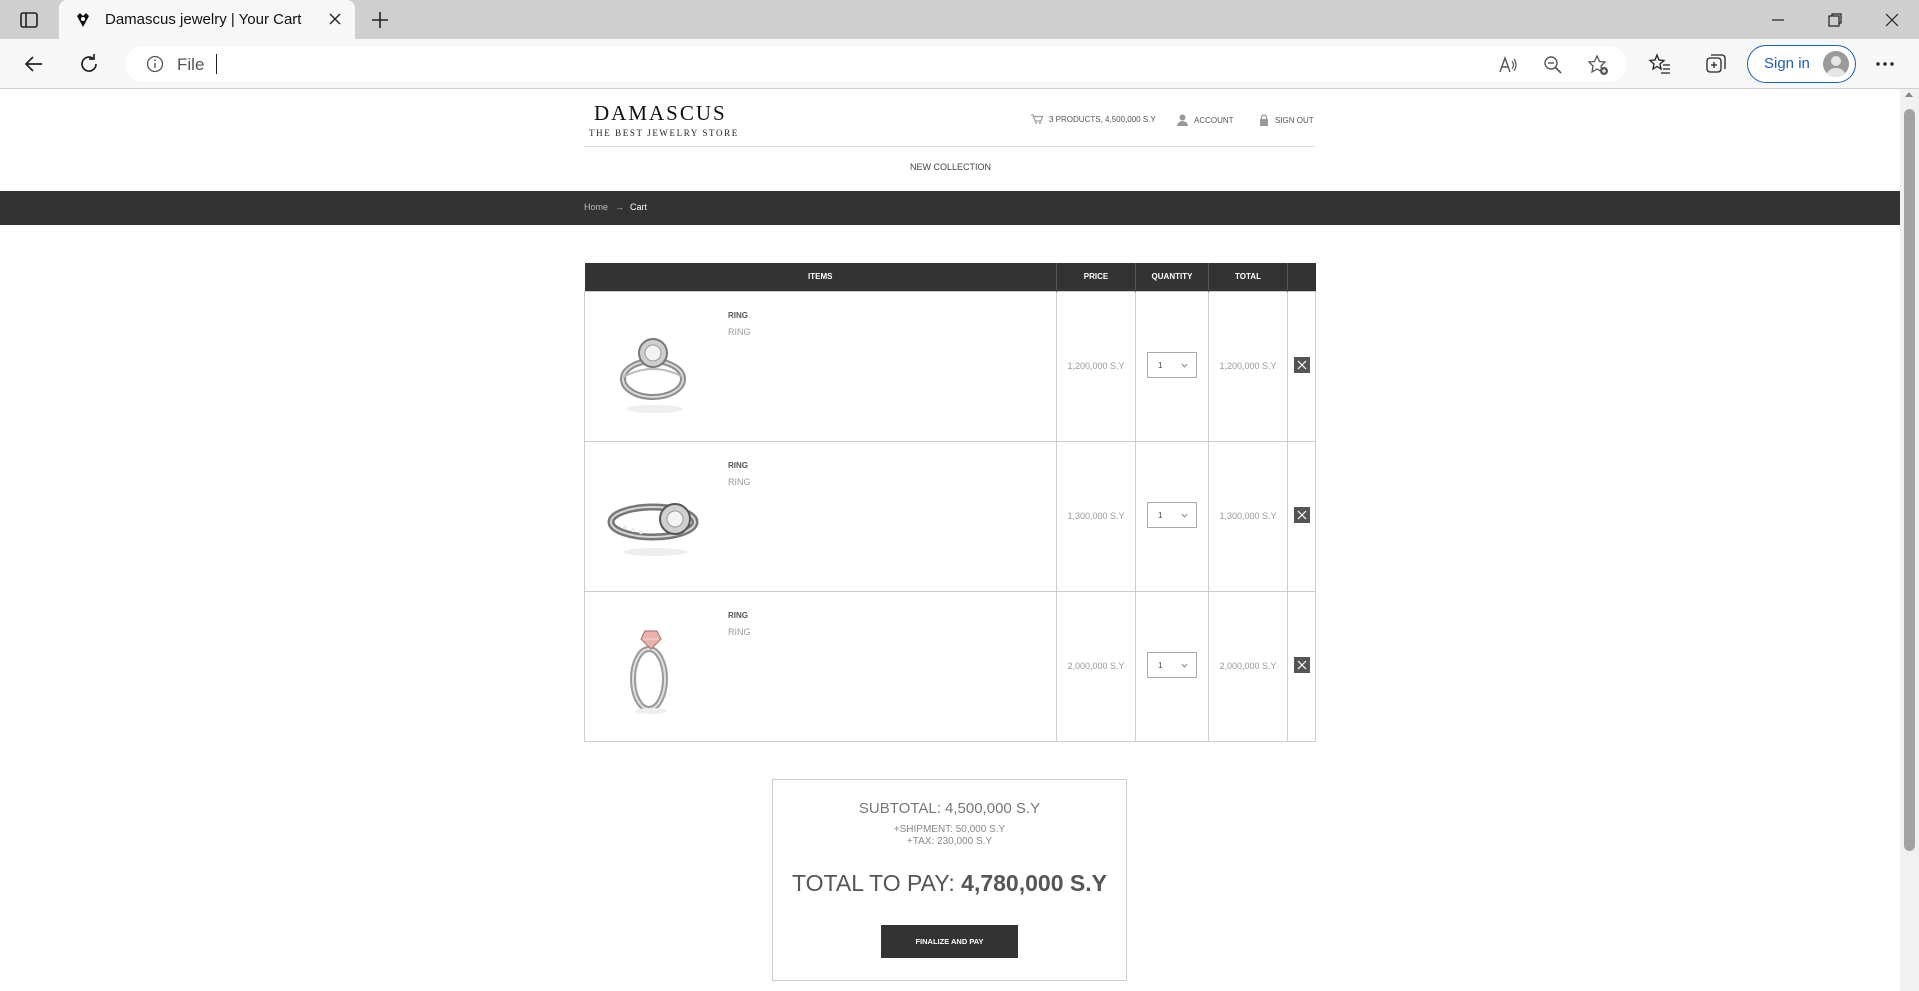  Describe the element at coordinates (820, 277) in the screenshot. I see `header-items: ITEMS` at that location.